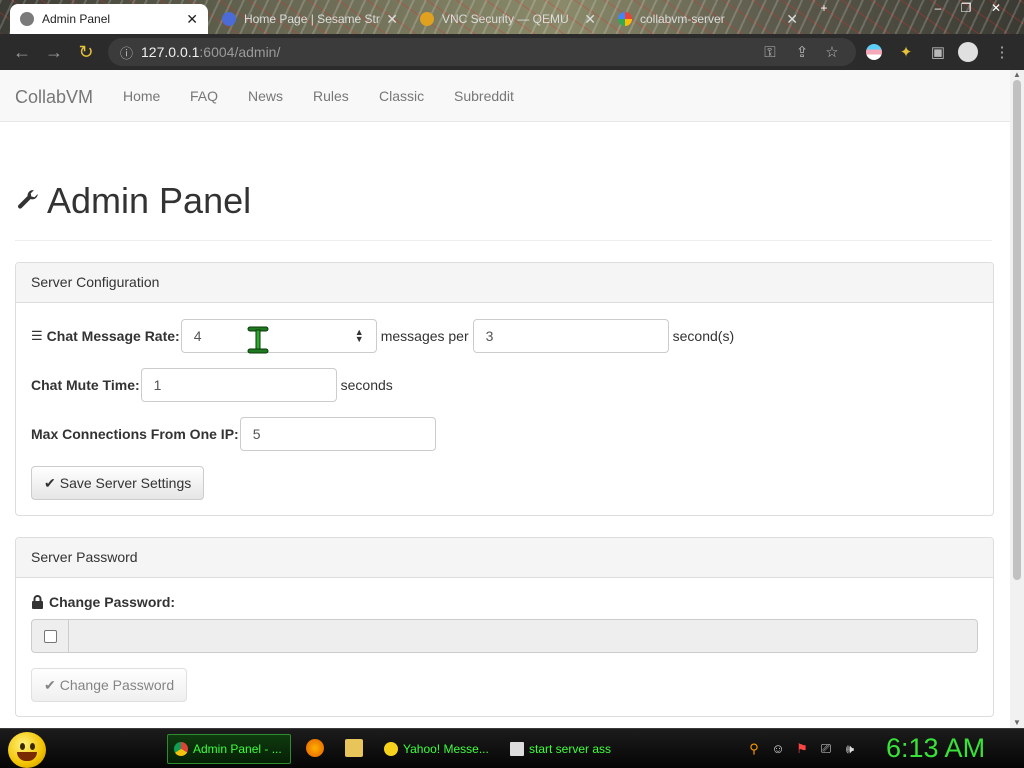 The height and width of the screenshot is (768, 1024). I want to click on back-arrow-icon: ←, so click(22, 52).